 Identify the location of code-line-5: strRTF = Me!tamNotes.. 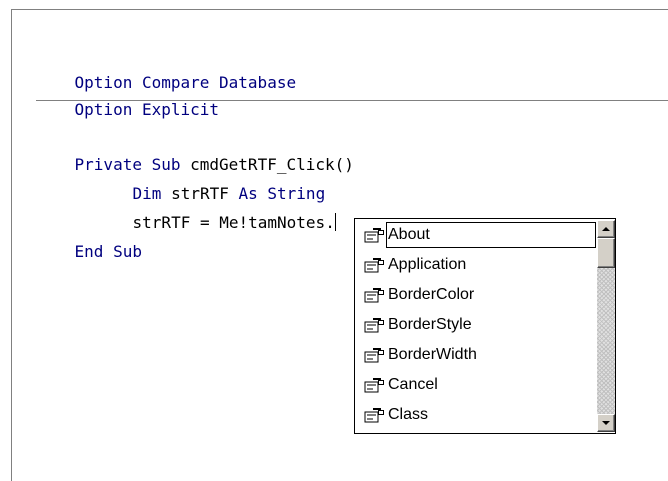
(186, 211).